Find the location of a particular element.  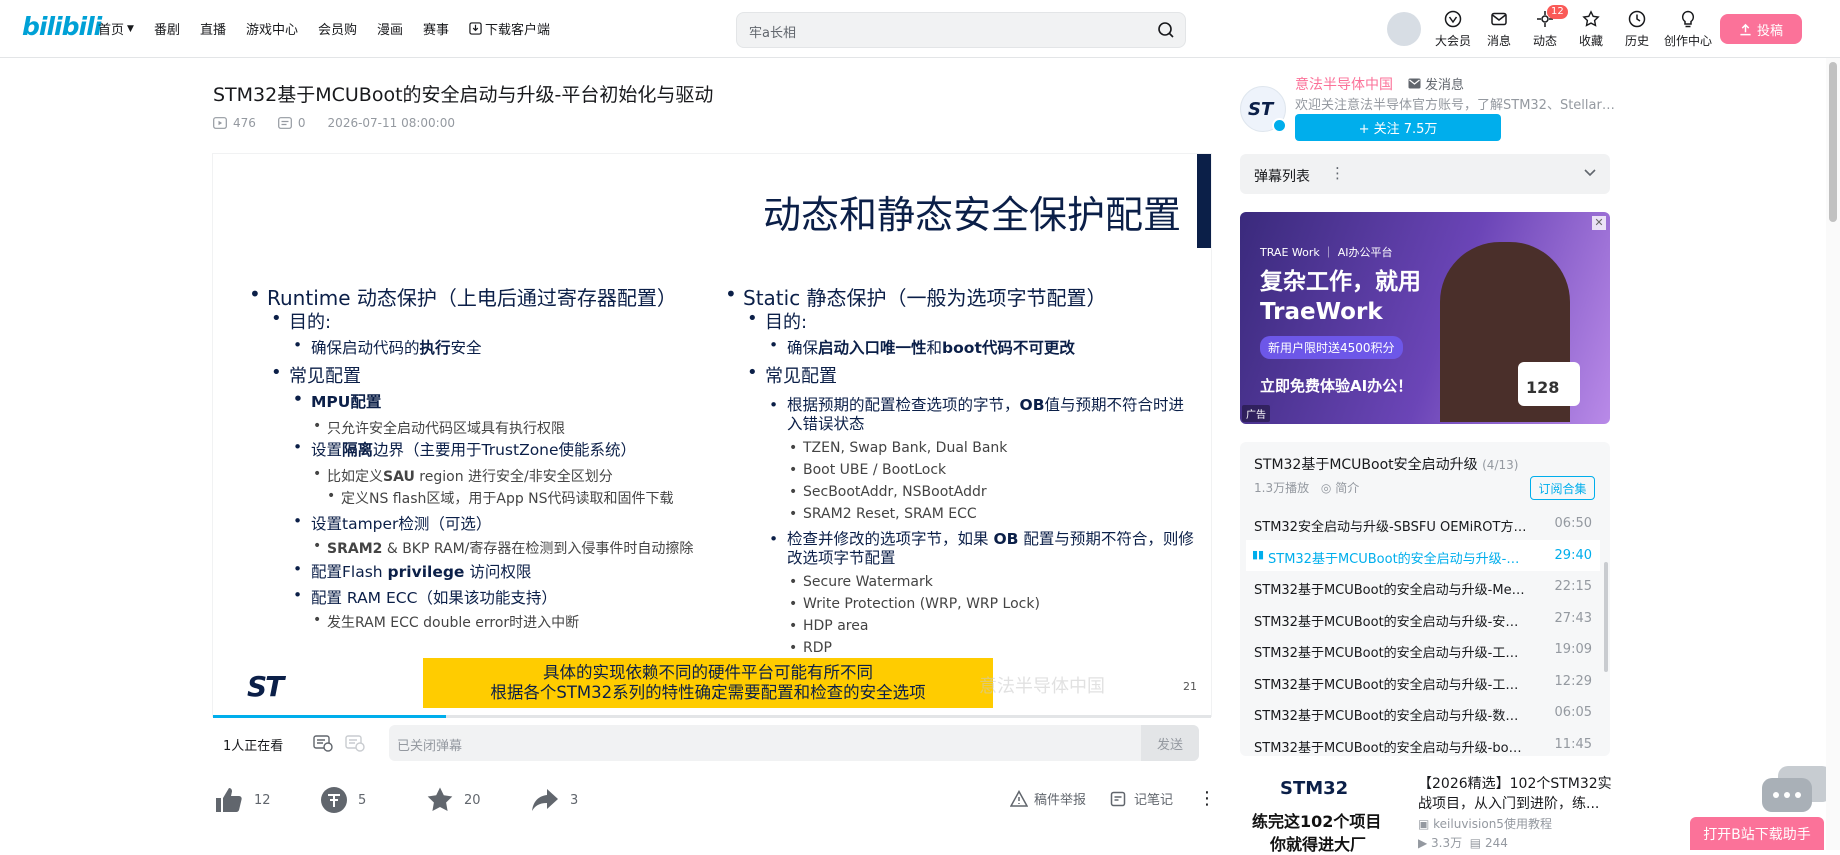

episode-item: STM32基于MCUBoot的安全启动与升级-安全启动... 27:43 is located at coordinates (1423, 618).